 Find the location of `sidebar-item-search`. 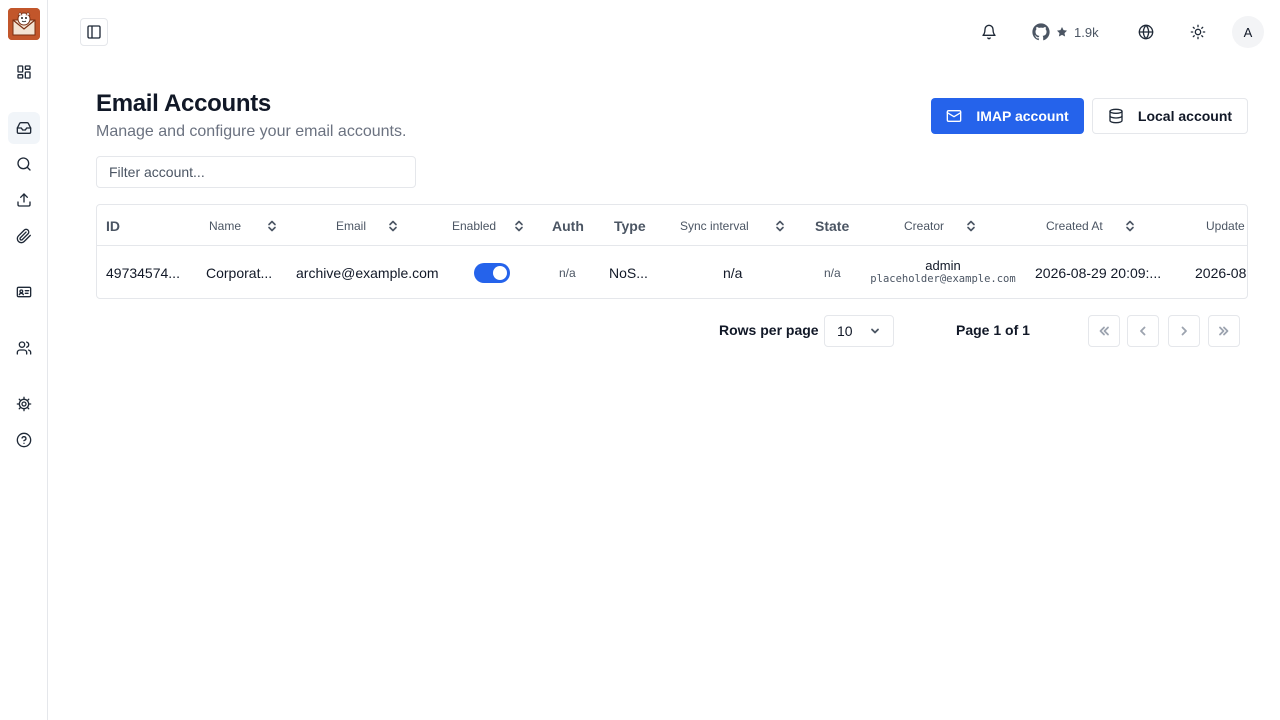

sidebar-item-search is located at coordinates (24, 164).